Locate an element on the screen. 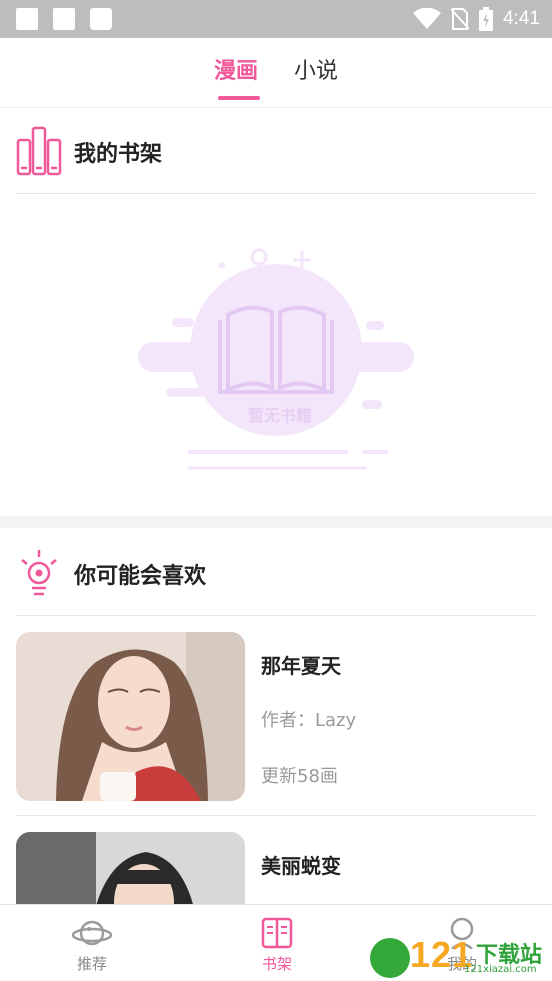 The height and width of the screenshot is (981, 552). lightbulb-icon is located at coordinates (39, 573).